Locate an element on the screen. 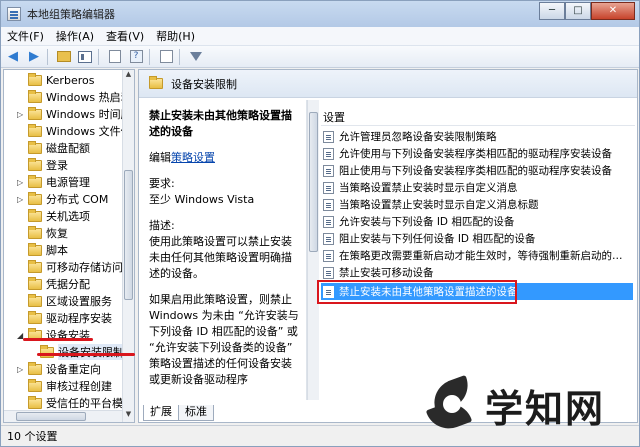 The width and height of the screenshot is (640, 447). menu-help: 帮助(H) is located at coordinates (175, 36).